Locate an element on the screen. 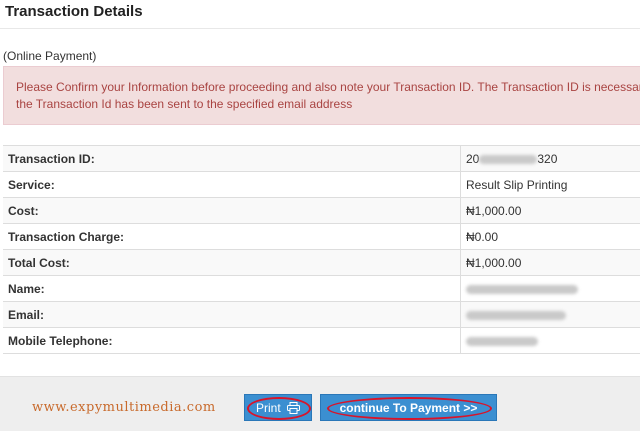 Image resolution: width=640 pixels, height=431 pixels. transaction-id-suffix: 320 is located at coordinates (547, 159).